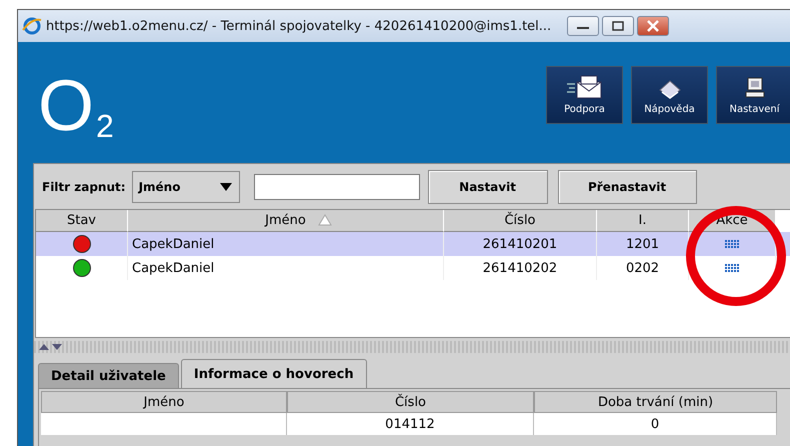 The image size is (790, 446). I want to click on computer-icon, so click(754, 88).